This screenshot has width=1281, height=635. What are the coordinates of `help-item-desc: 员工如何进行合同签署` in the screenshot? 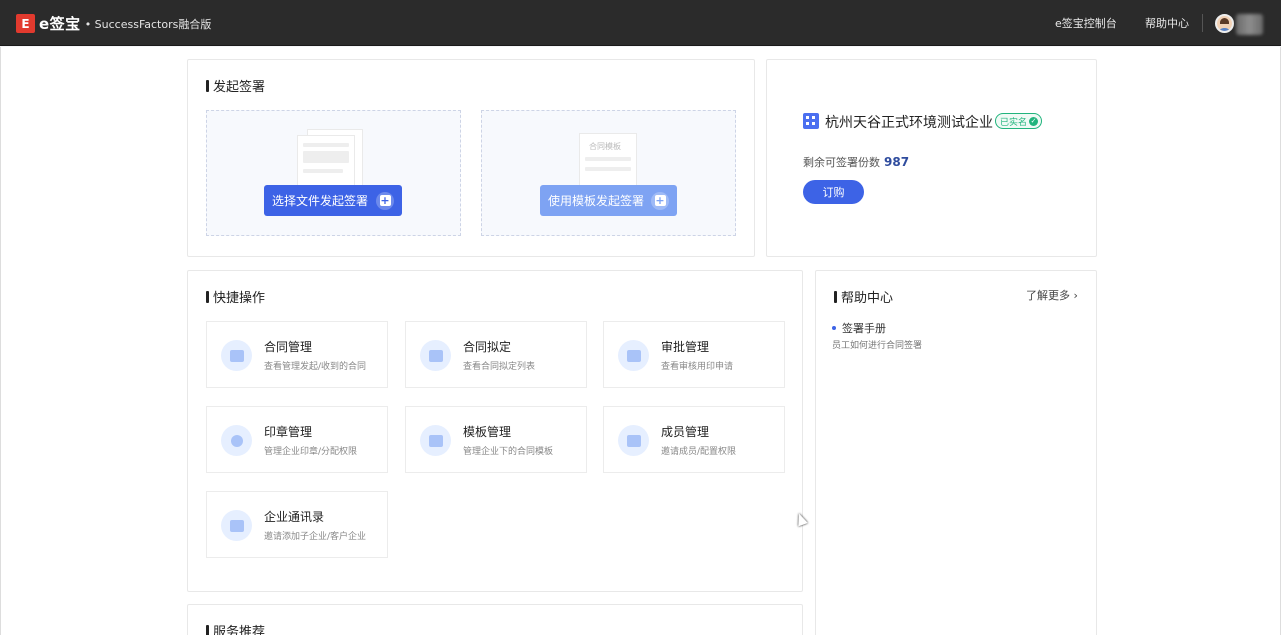 It's located at (877, 346).